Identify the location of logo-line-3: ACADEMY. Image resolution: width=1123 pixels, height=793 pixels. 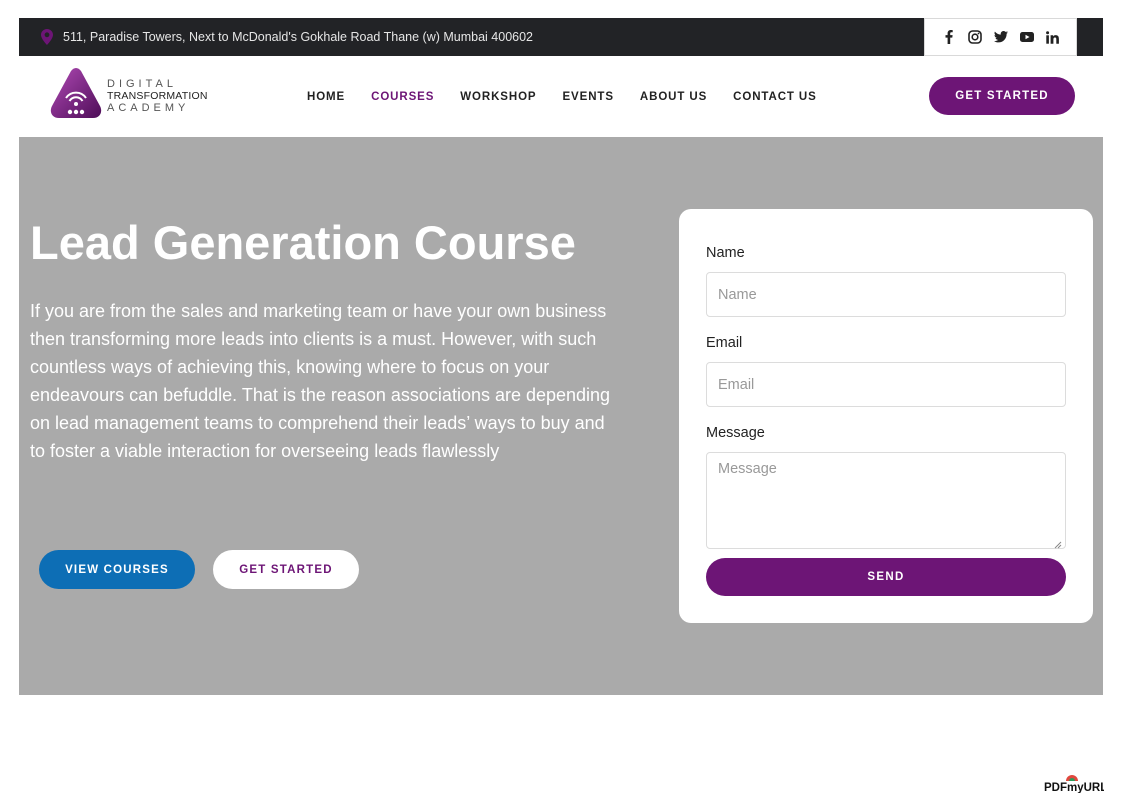
(148, 108).